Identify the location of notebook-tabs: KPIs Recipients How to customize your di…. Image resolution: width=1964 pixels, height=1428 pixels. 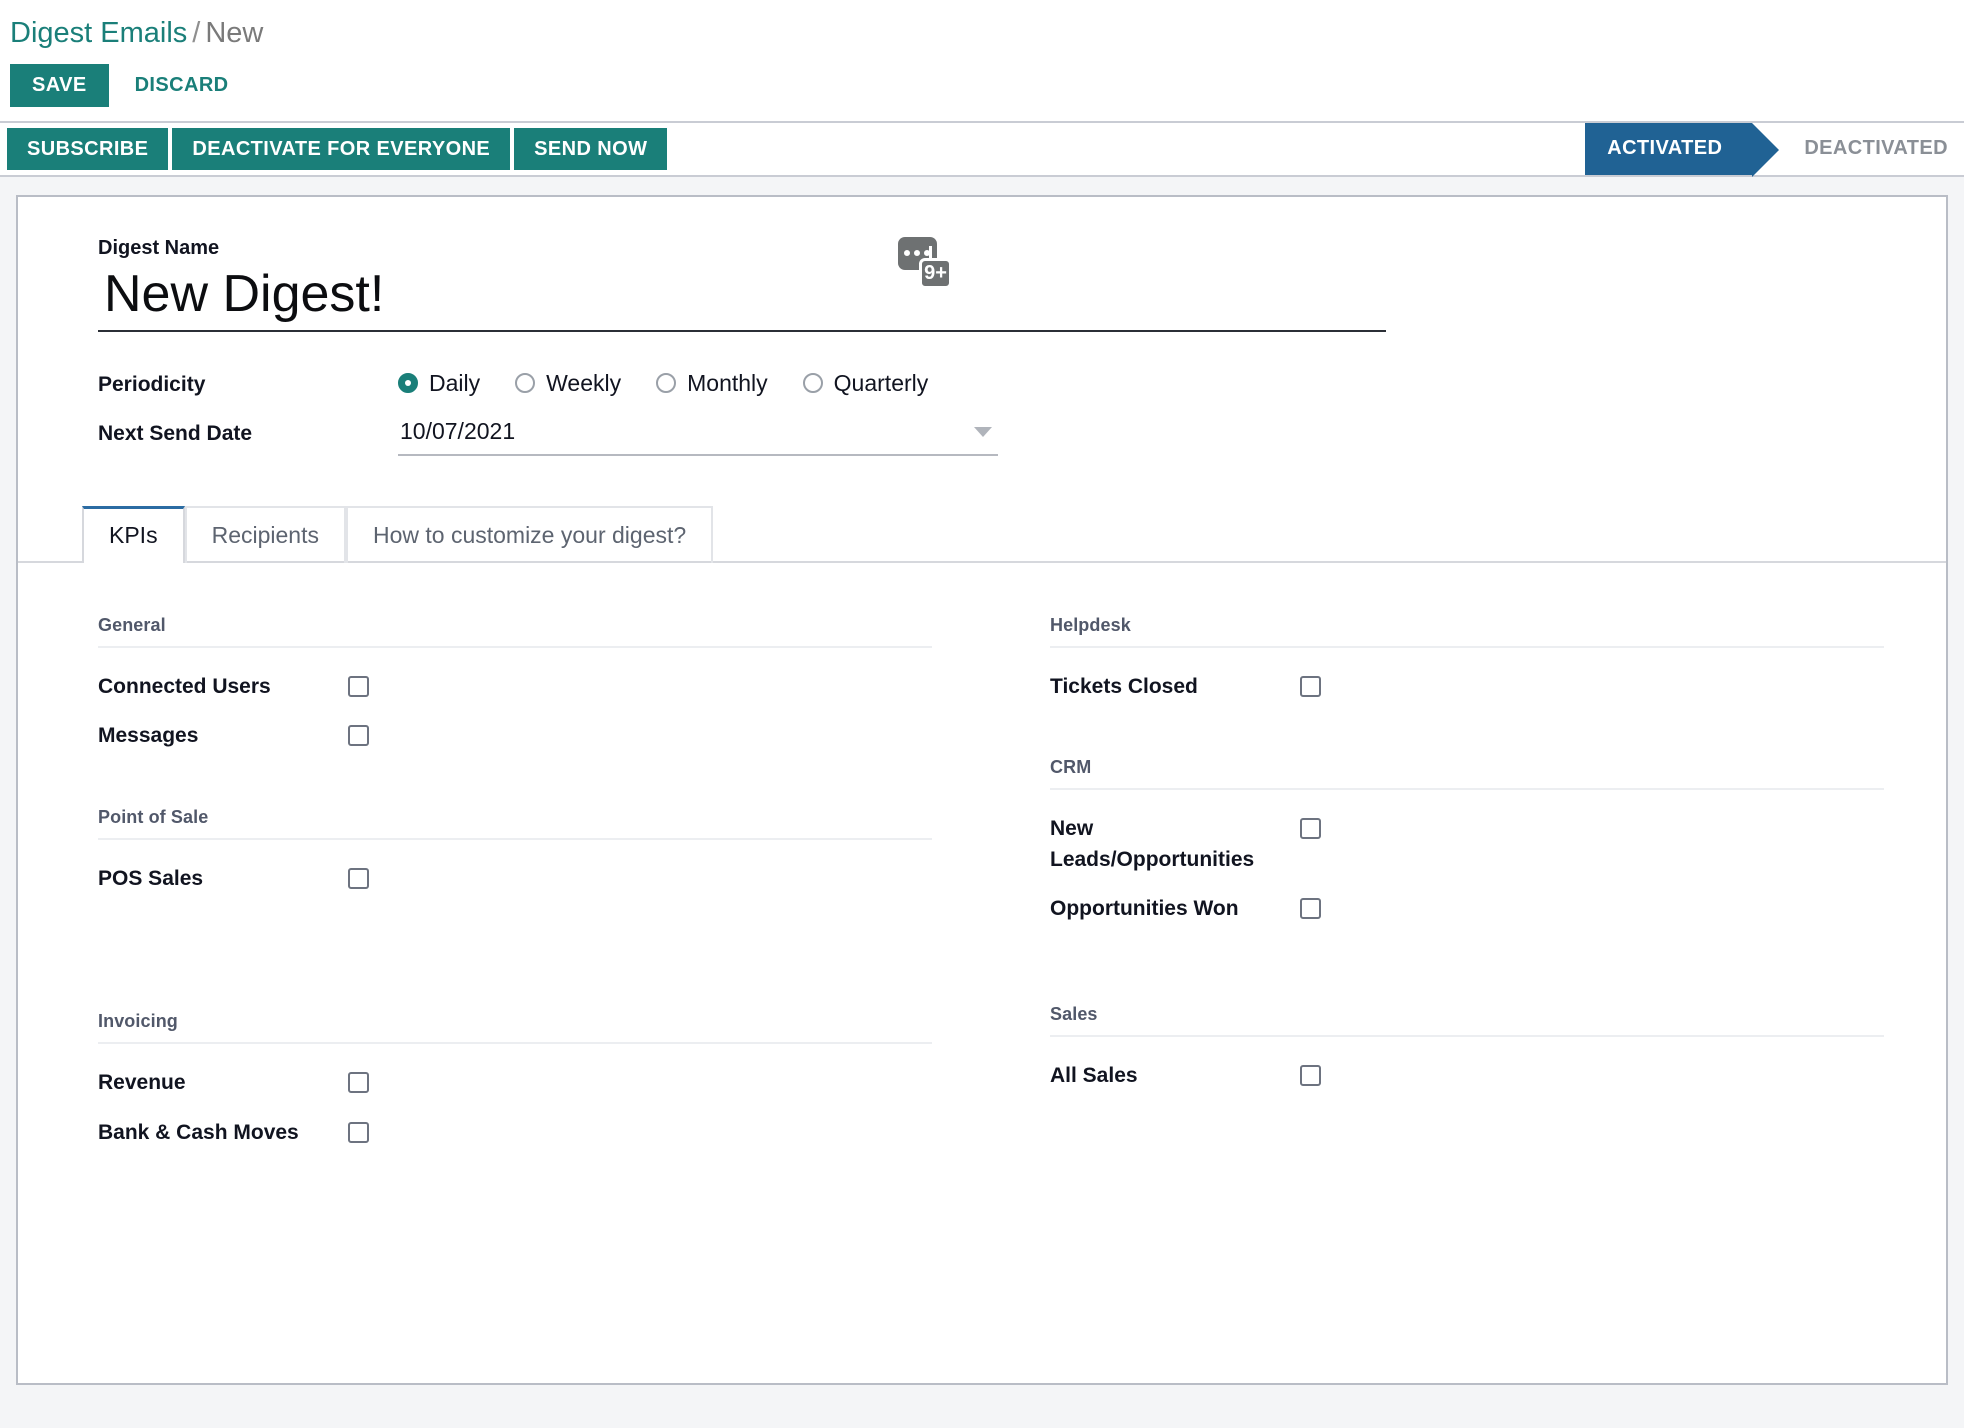
(982, 534).